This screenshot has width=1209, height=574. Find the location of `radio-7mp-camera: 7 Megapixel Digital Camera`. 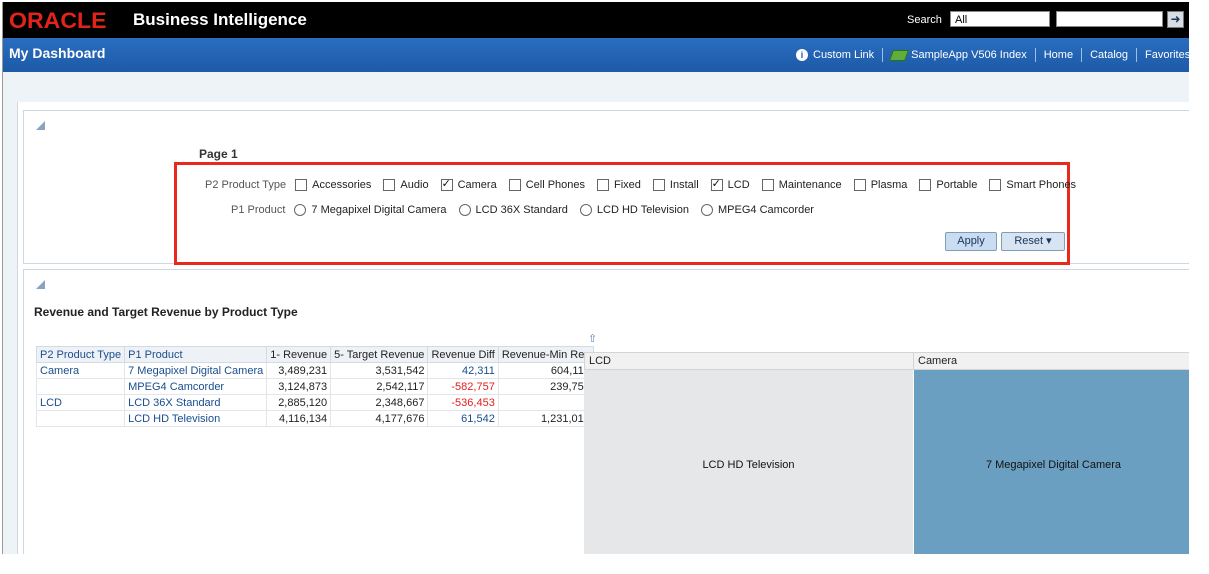

radio-7mp-camera: 7 Megapixel Digital Camera is located at coordinates (370, 210).